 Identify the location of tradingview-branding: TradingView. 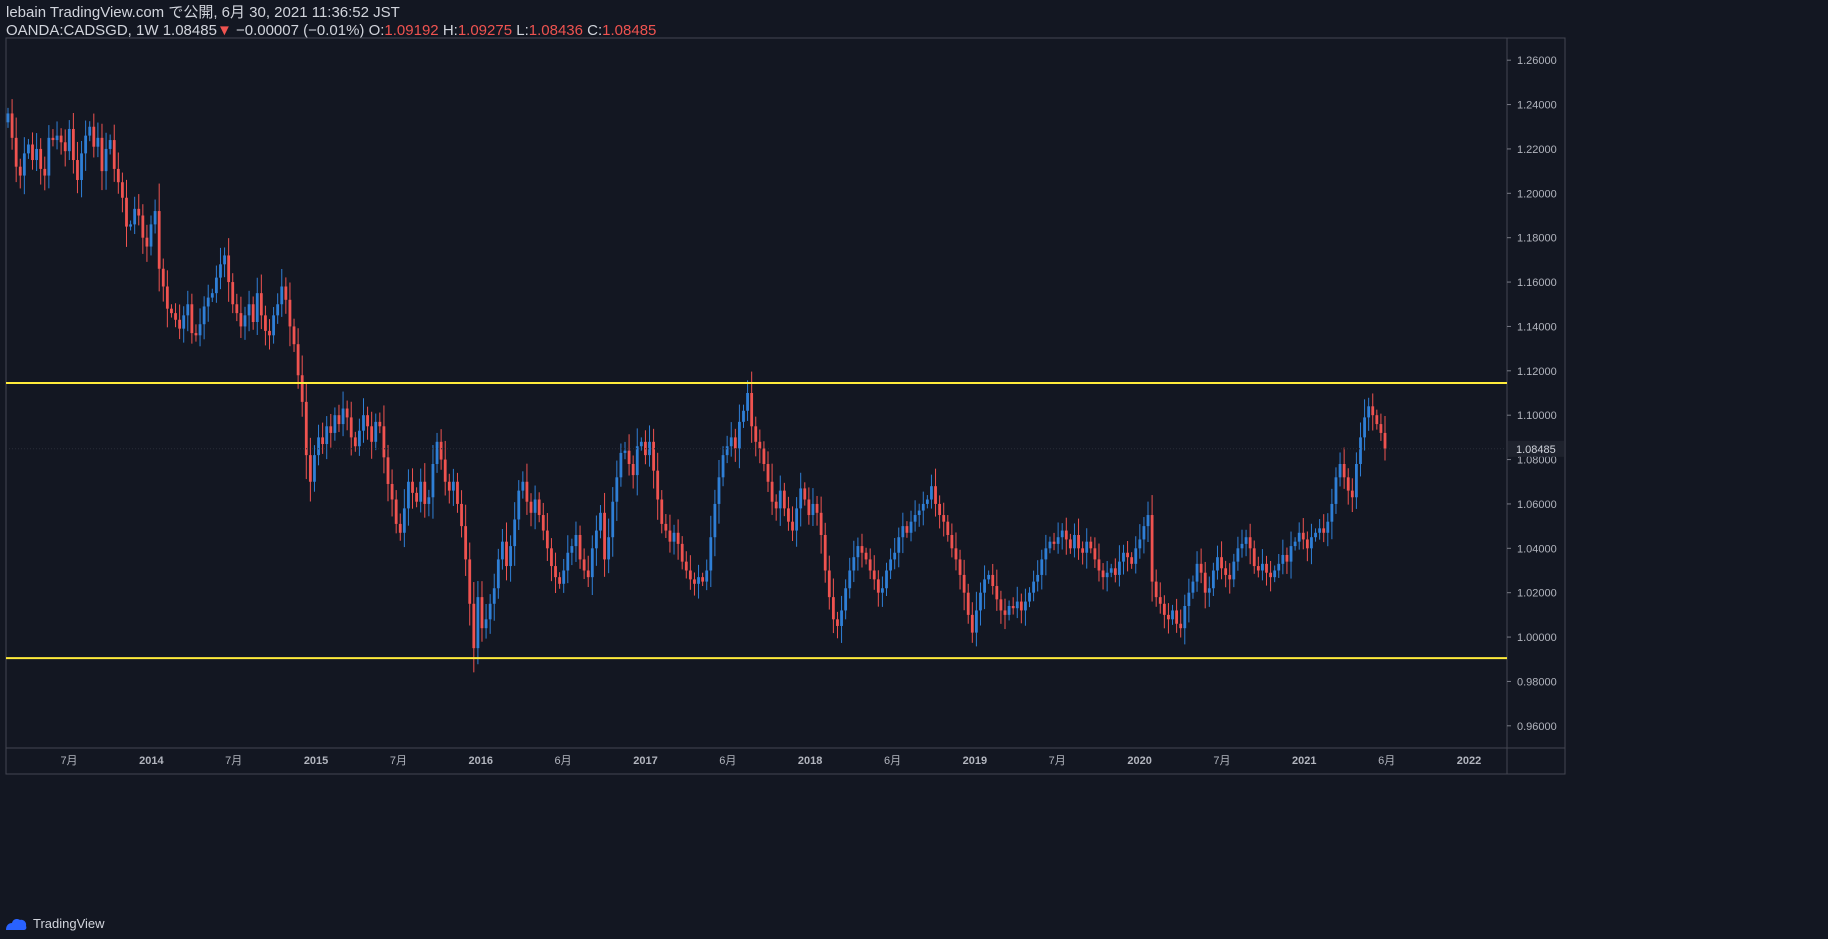
(54, 923).